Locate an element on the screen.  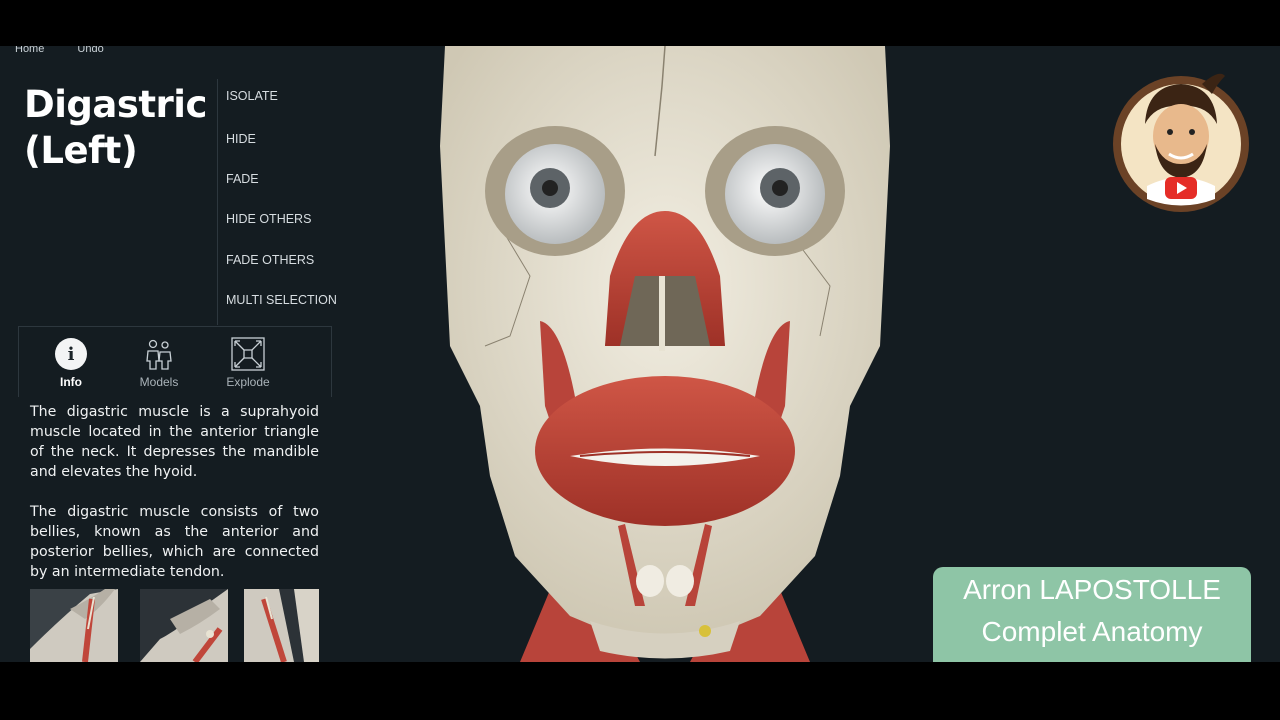
video-bottom-letterbox is located at coordinates (640, 691).